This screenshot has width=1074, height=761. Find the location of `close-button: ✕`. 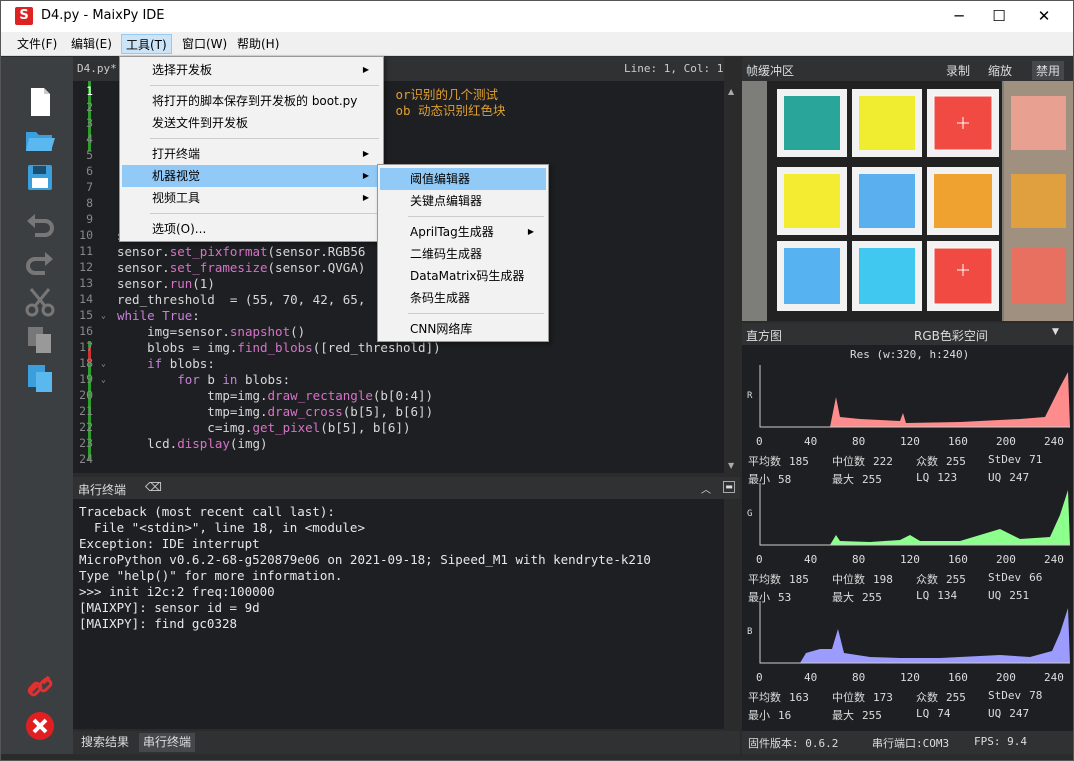

close-button: ✕ is located at coordinates (1044, 16).